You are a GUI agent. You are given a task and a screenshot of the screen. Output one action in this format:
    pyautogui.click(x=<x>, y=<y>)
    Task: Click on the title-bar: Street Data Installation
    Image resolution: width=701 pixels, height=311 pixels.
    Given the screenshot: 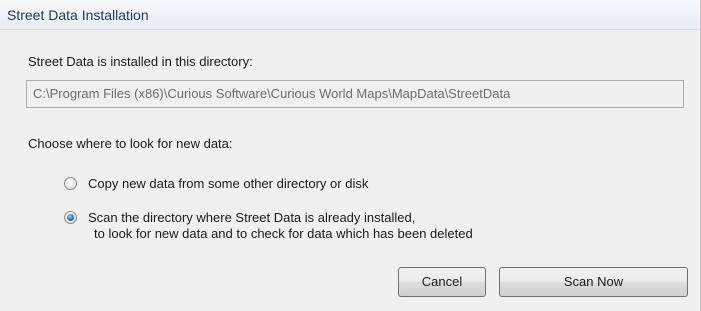 What is the action you would take?
    pyautogui.click(x=350, y=15)
    